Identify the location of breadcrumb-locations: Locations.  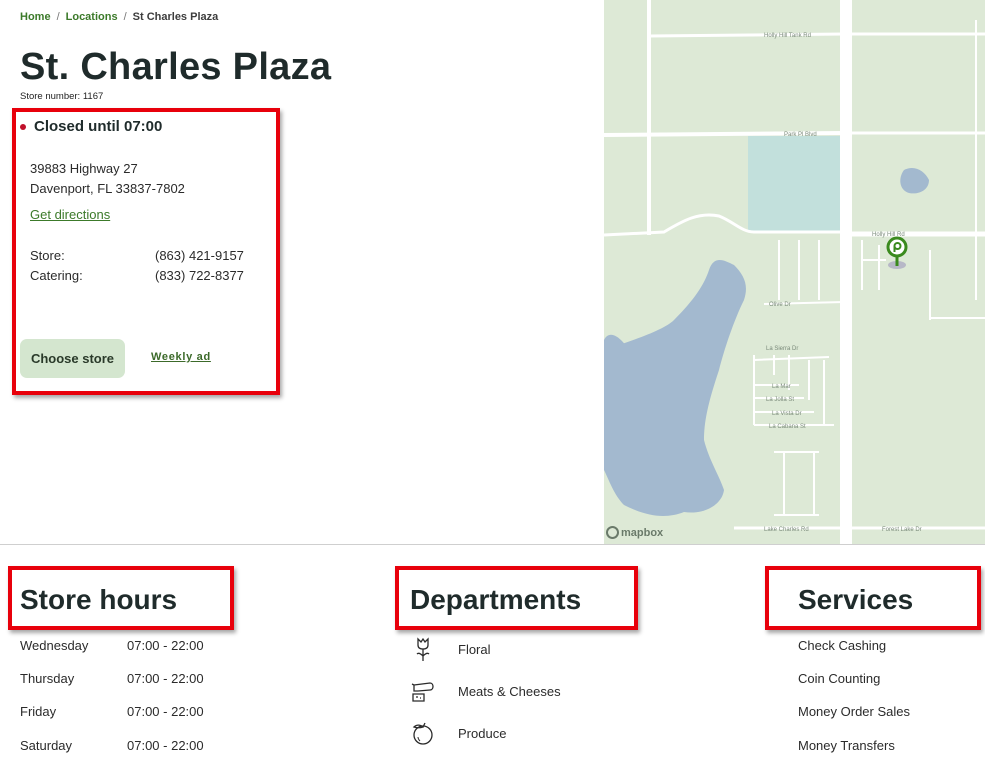
(92, 17).